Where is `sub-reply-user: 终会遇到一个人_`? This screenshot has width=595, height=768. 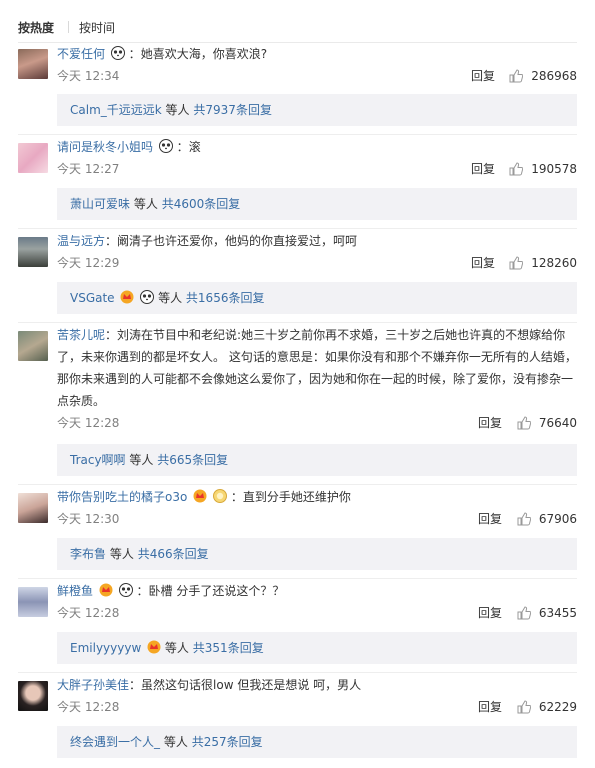
sub-reply-user: 终会遇到一个人_ is located at coordinates (115, 742).